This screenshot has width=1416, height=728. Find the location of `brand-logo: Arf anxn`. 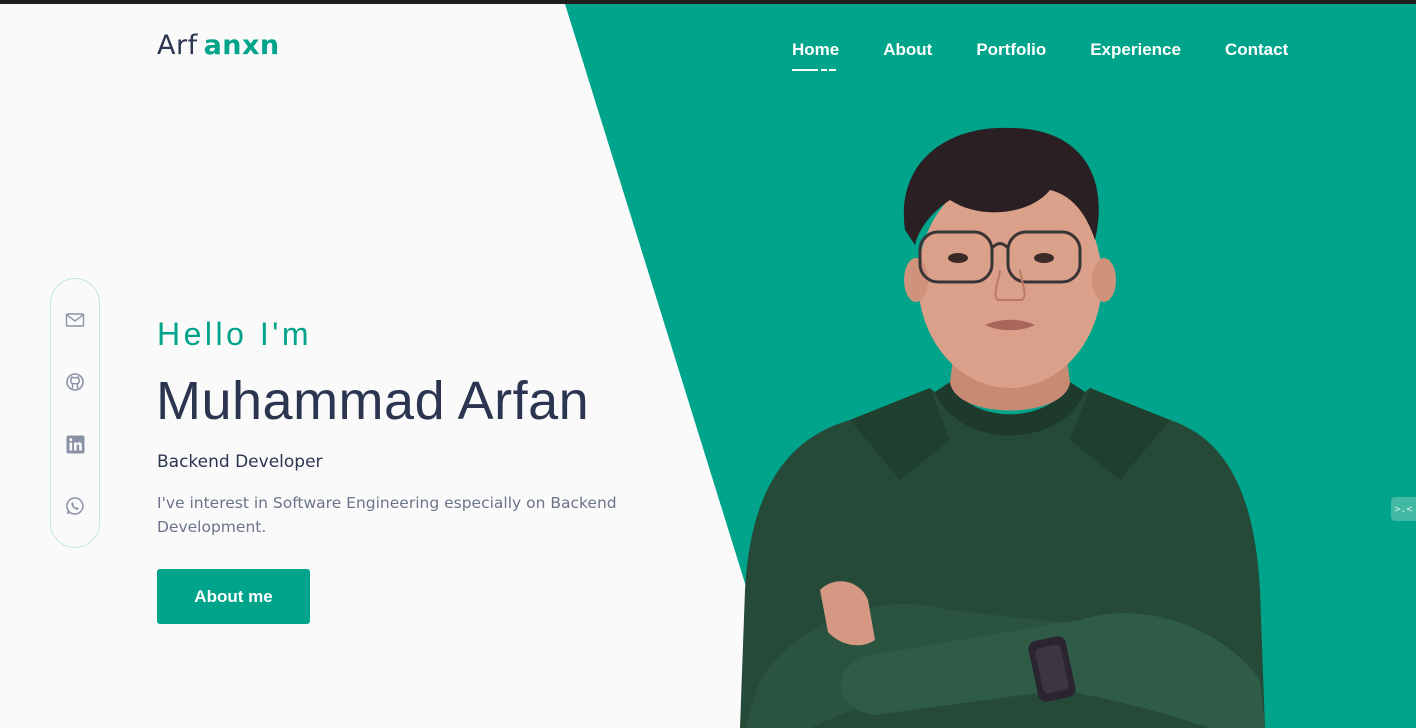

brand-logo: Arf anxn is located at coordinates (218, 45).